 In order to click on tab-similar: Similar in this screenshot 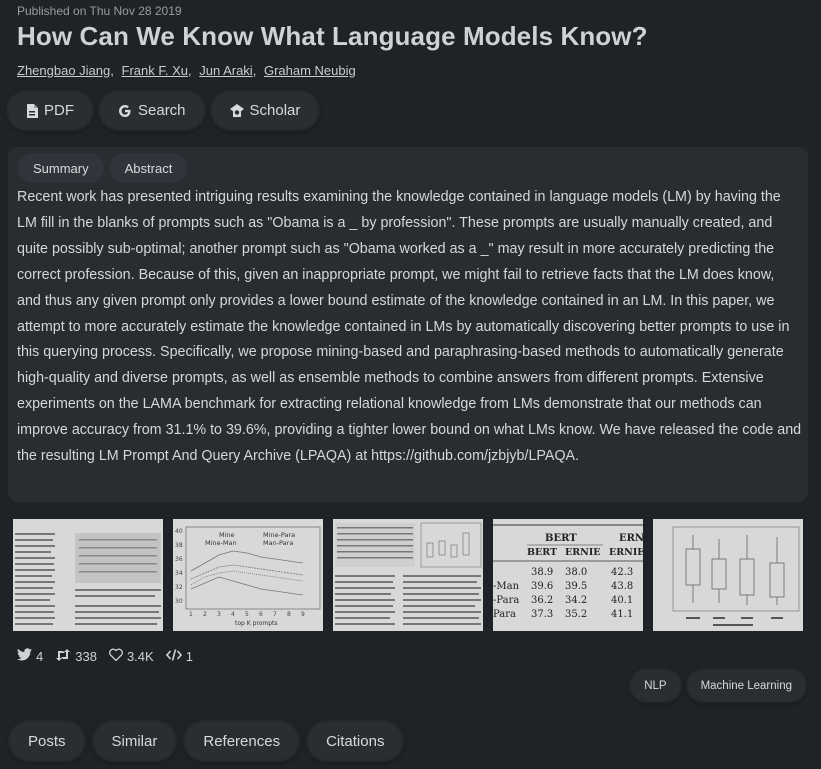, I will do `click(134, 741)`.